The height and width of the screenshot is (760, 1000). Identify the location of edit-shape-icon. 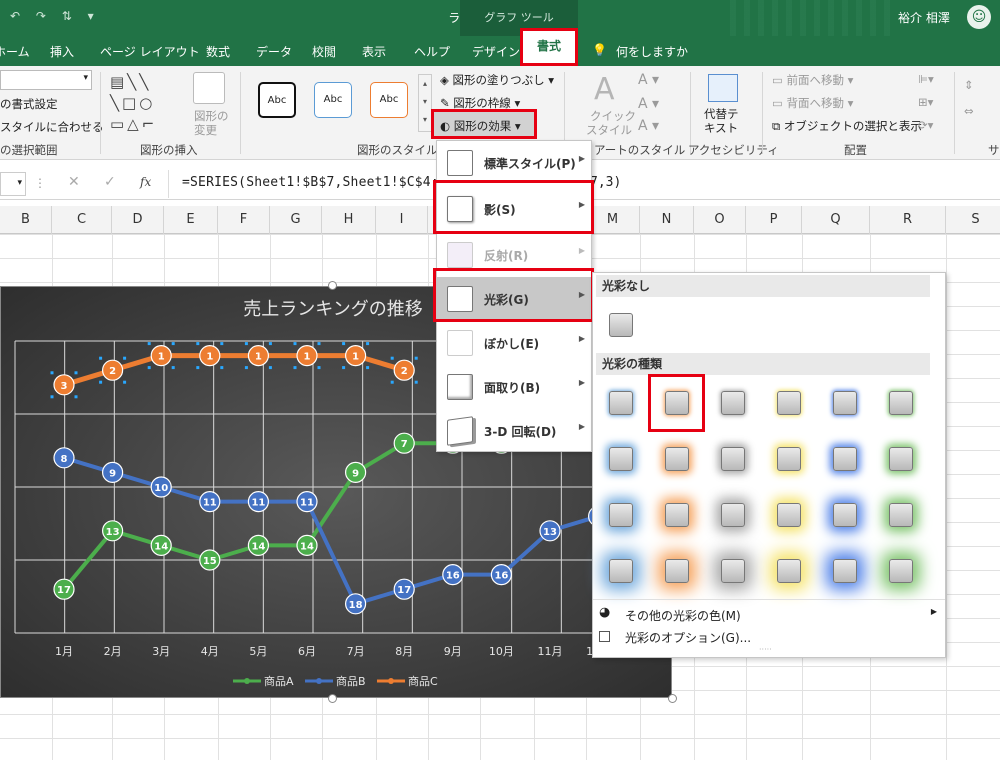
(209, 88).